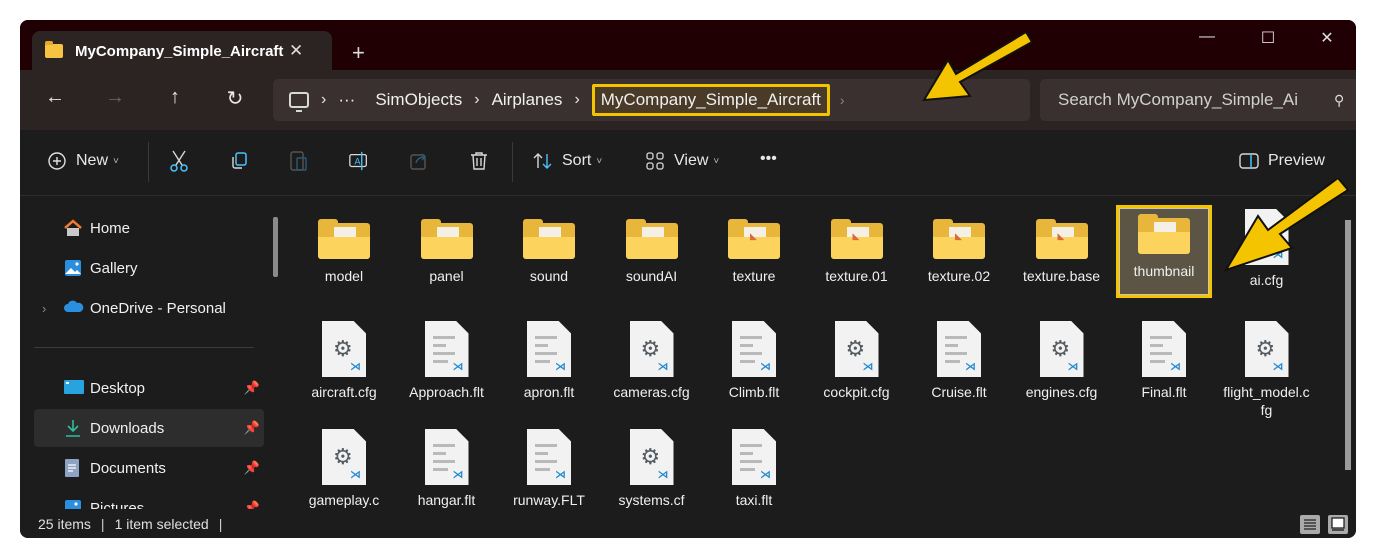 This screenshot has height=558, width=1376. What do you see at coordinates (1266, 401) in the screenshot?
I see `file-name: flight_model.cfg` at bounding box center [1266, 401].